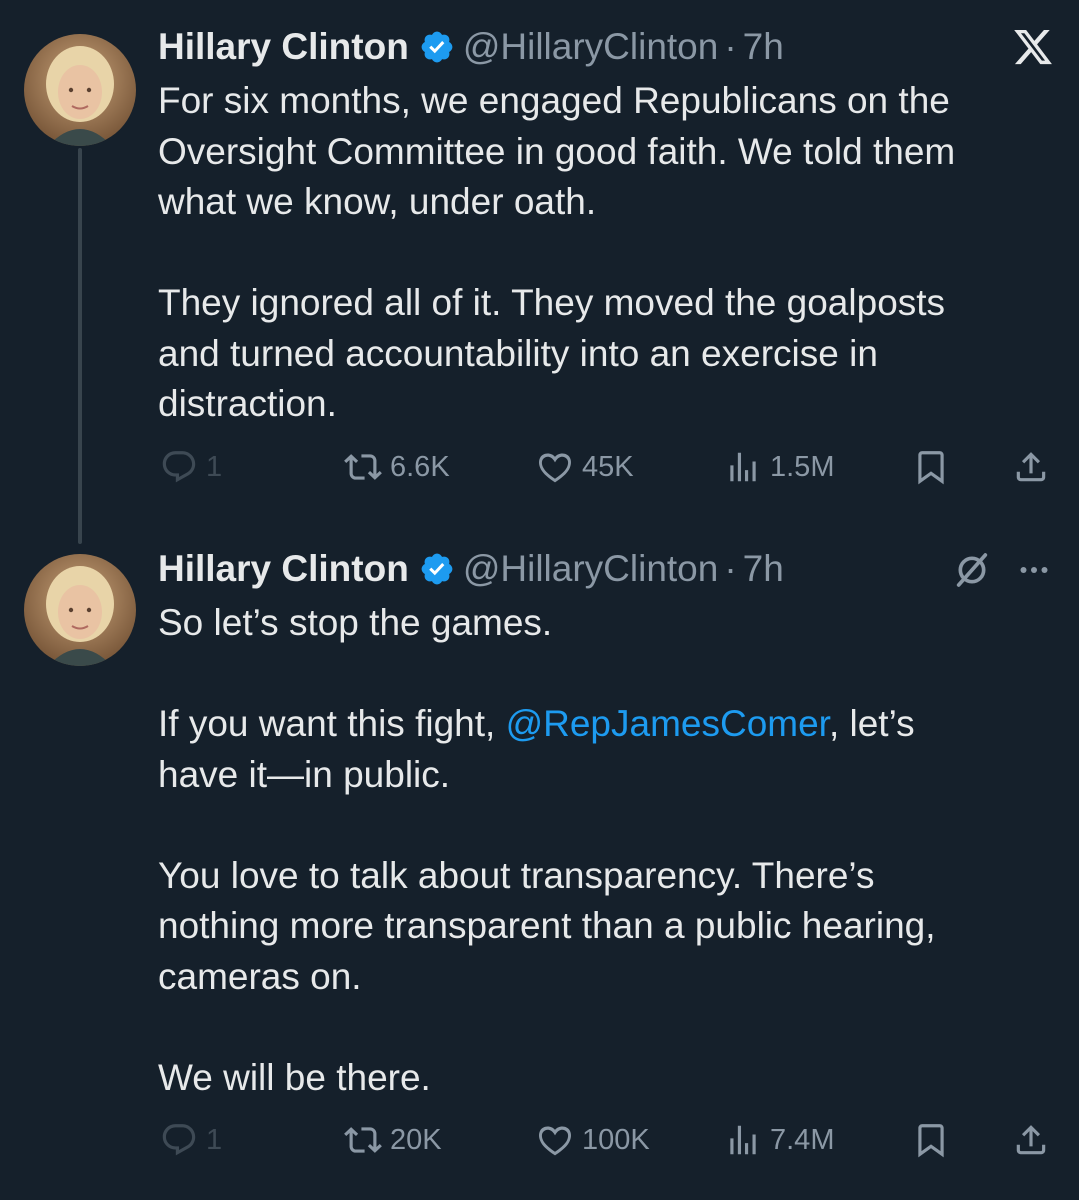 This screenshot has width=1079, height=1200. What do you see at coordinates (802, 466) in the screenshot?
I see `views-count: 1.5M` at bounding box center [802, 466].